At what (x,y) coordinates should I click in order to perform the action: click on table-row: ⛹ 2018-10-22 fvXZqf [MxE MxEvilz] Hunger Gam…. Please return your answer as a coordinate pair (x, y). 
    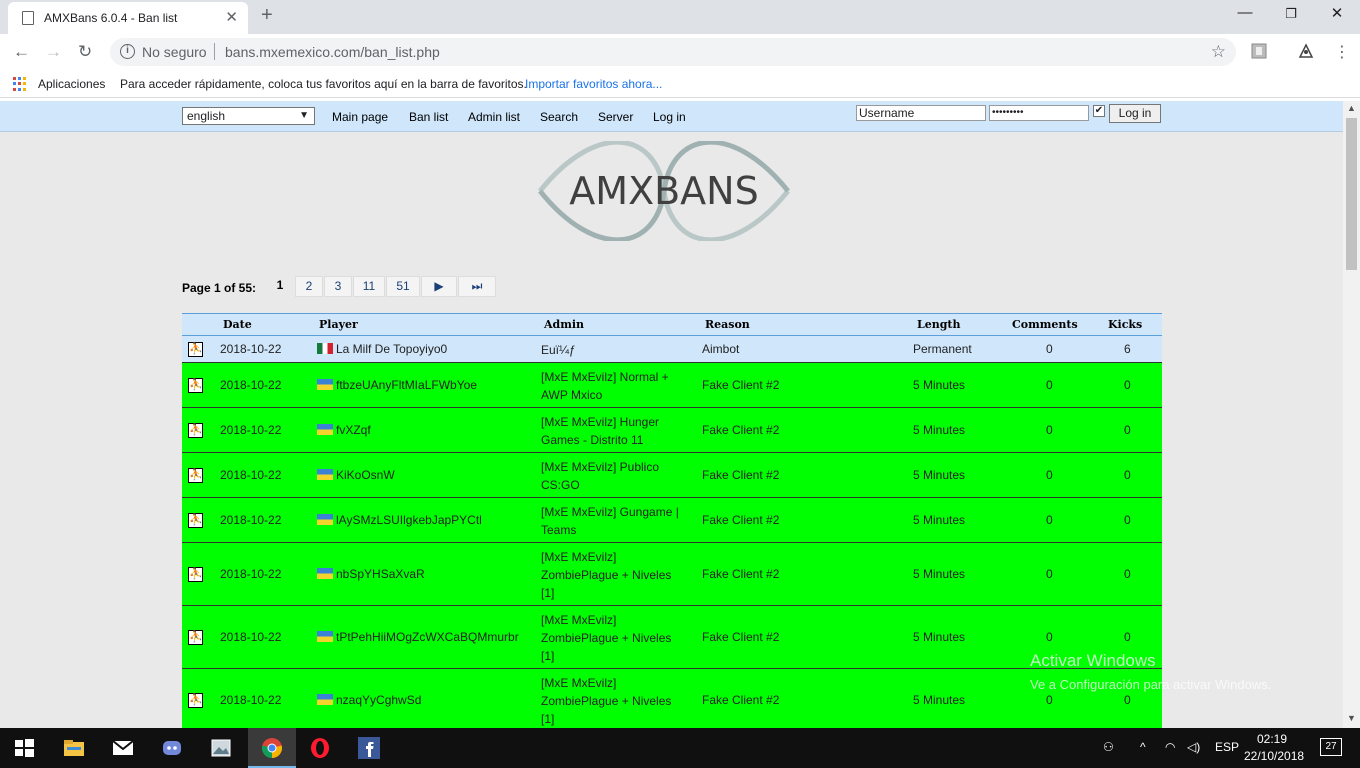
    Looking at the image, I should click on (672, 430).